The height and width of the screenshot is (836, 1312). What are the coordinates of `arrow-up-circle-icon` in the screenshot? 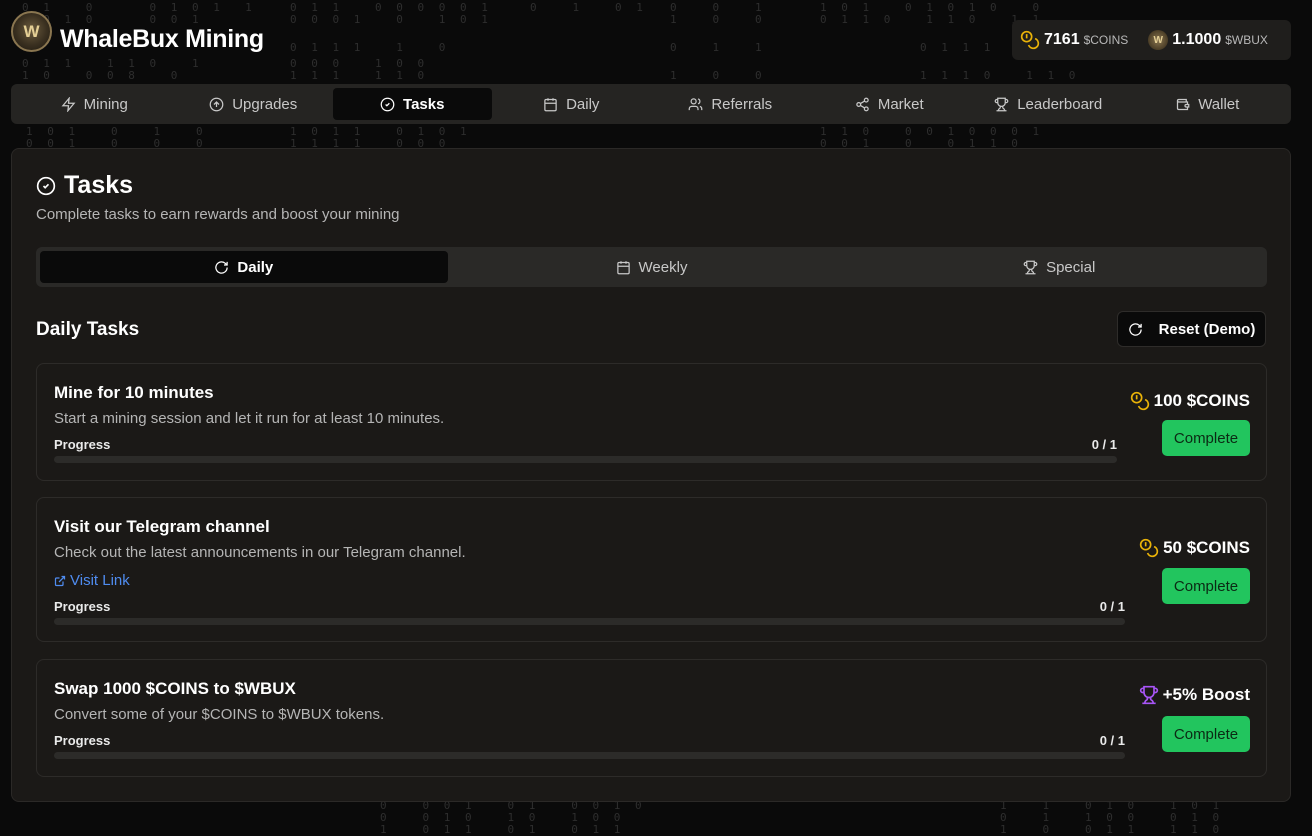 It's located at (216, 104).